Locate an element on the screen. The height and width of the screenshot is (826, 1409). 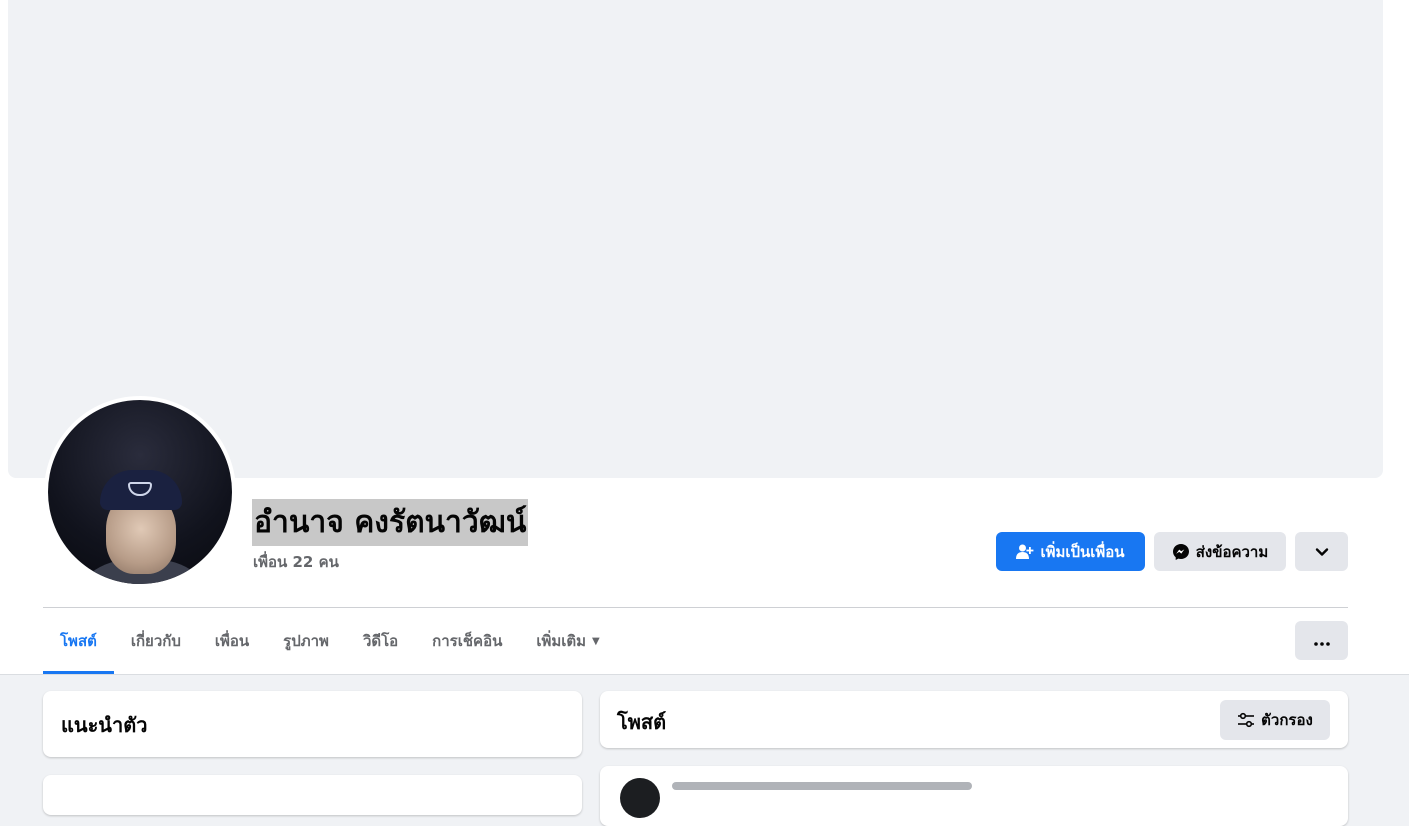
filter-label: ตัวกรอง is located at coordinates (1287, 720).